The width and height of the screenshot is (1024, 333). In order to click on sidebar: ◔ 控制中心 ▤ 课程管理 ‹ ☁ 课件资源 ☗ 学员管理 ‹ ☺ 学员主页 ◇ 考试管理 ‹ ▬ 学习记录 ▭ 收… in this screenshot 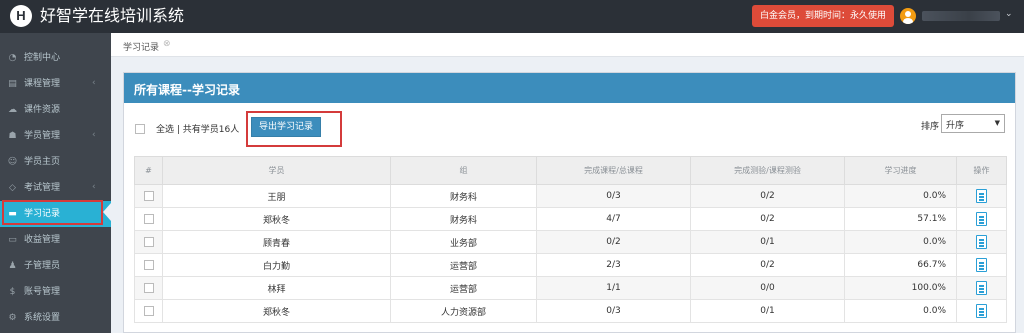, I will do `click(55, 183)`.